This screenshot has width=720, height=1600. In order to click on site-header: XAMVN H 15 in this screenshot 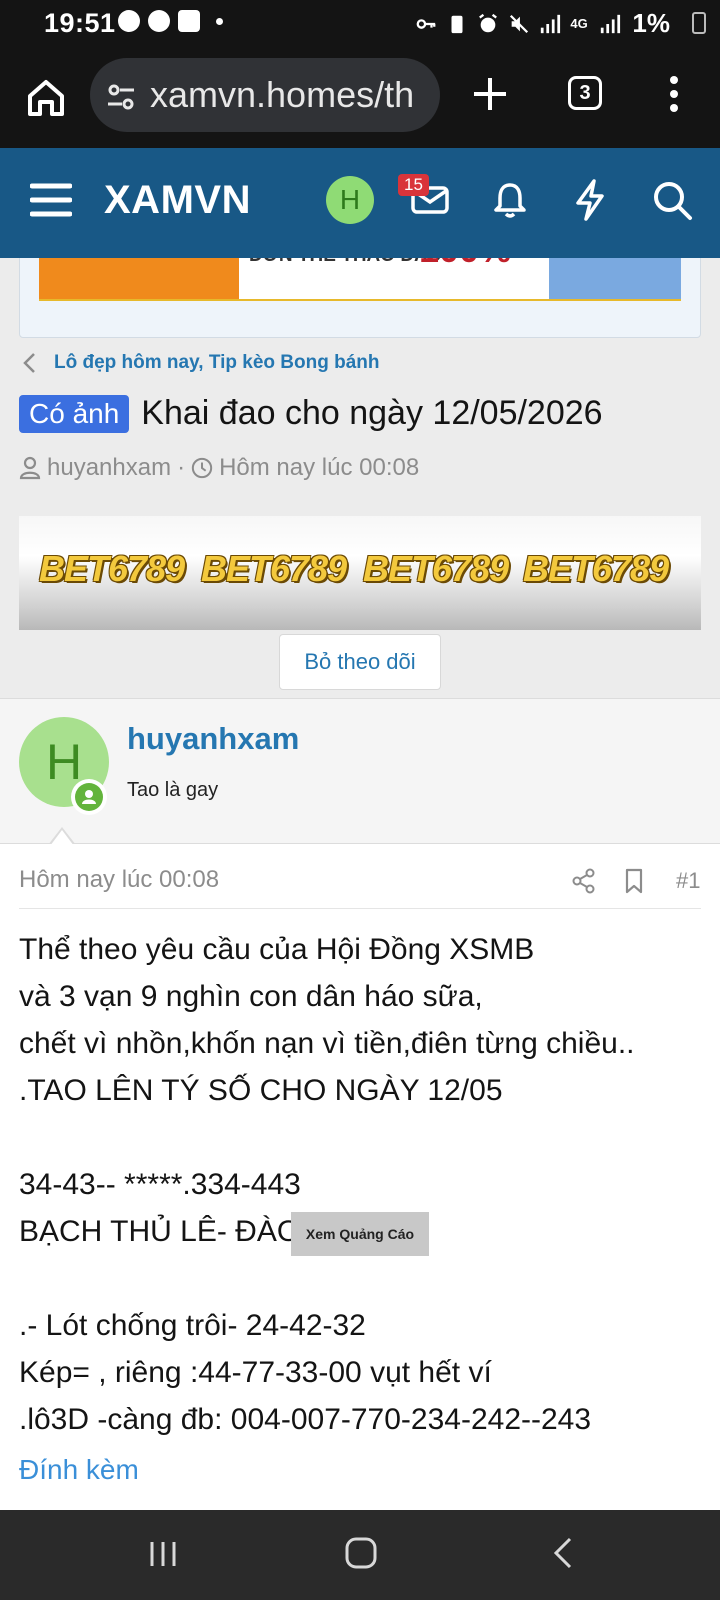, I will do `click(360, 203)`.